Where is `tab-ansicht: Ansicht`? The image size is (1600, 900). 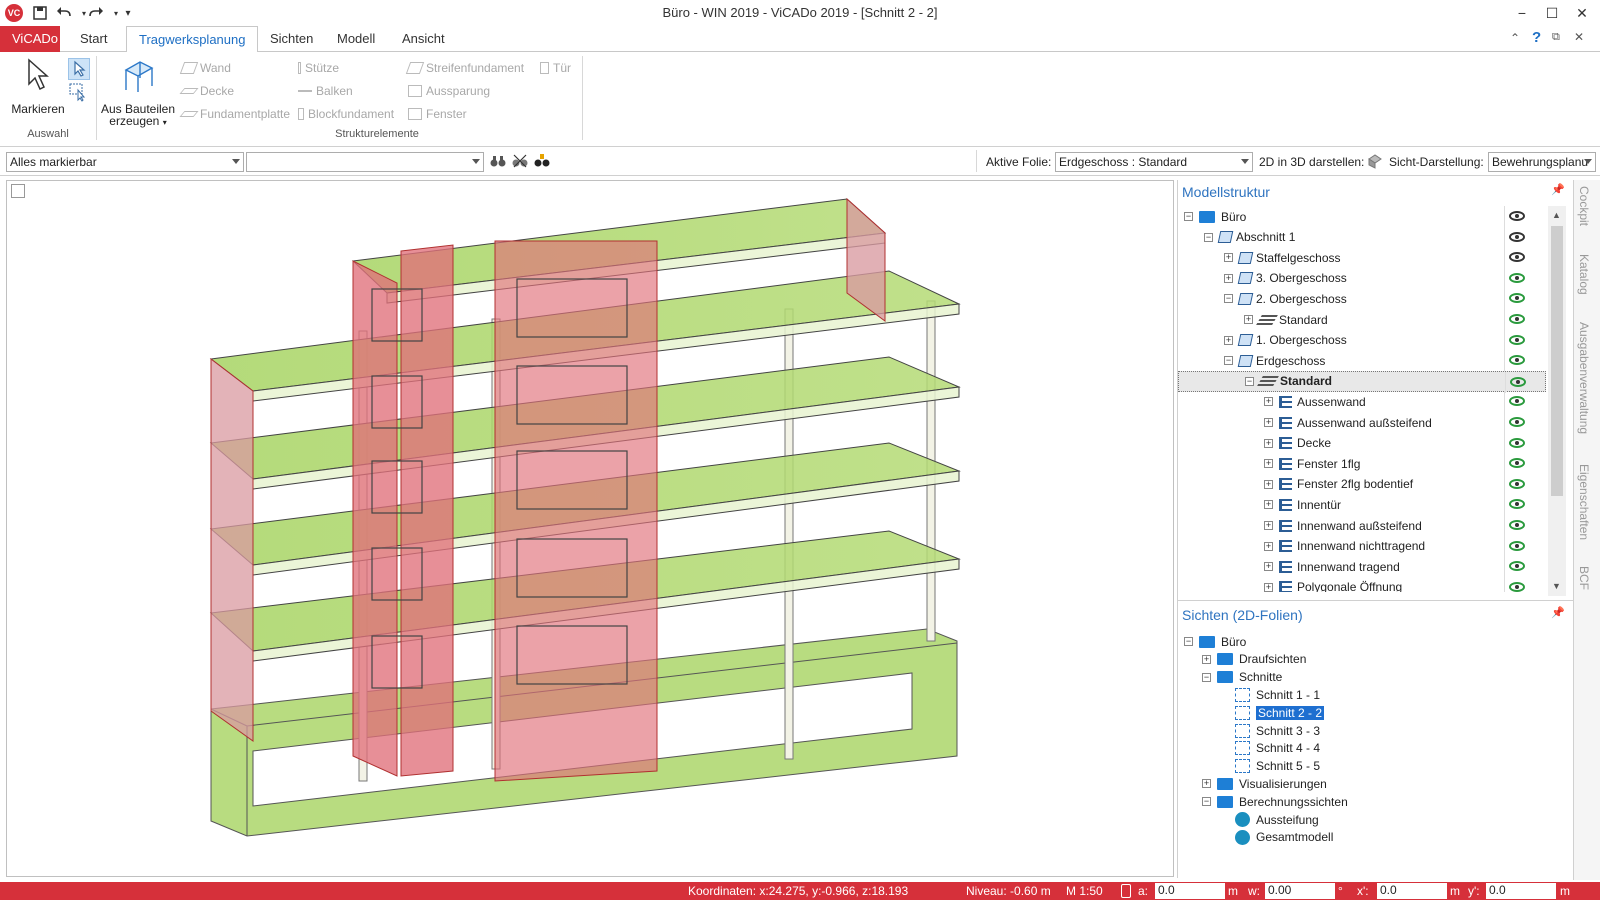
tab-ansicht: Ansicht is located at coordinates (423, 39).